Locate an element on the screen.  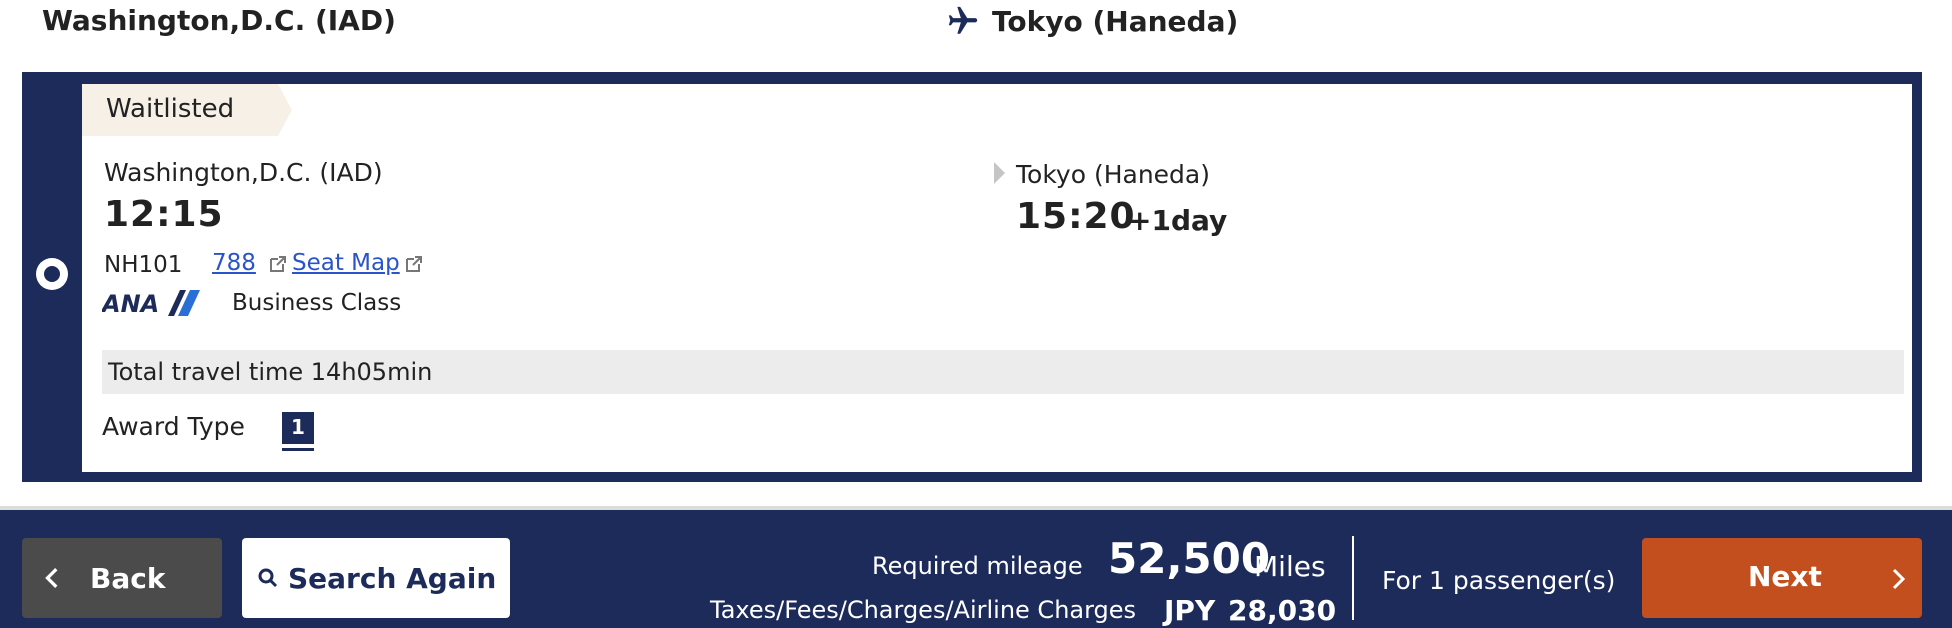
airline-logo-text: ANA is located at coordinates (130, 303).